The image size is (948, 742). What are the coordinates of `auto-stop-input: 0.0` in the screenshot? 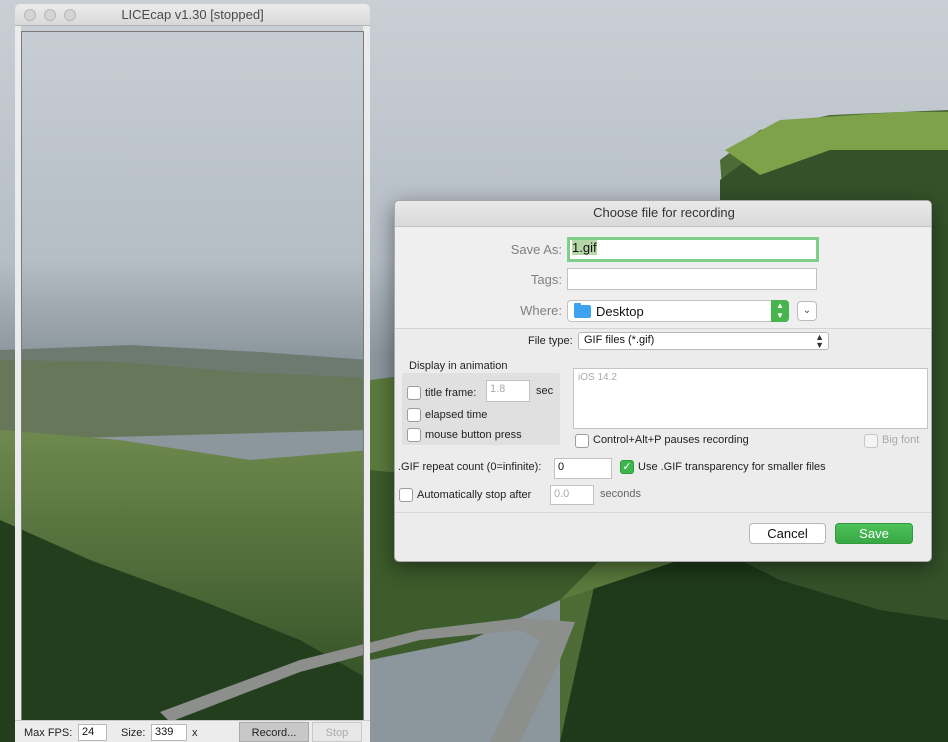 It's located at (572, 495).